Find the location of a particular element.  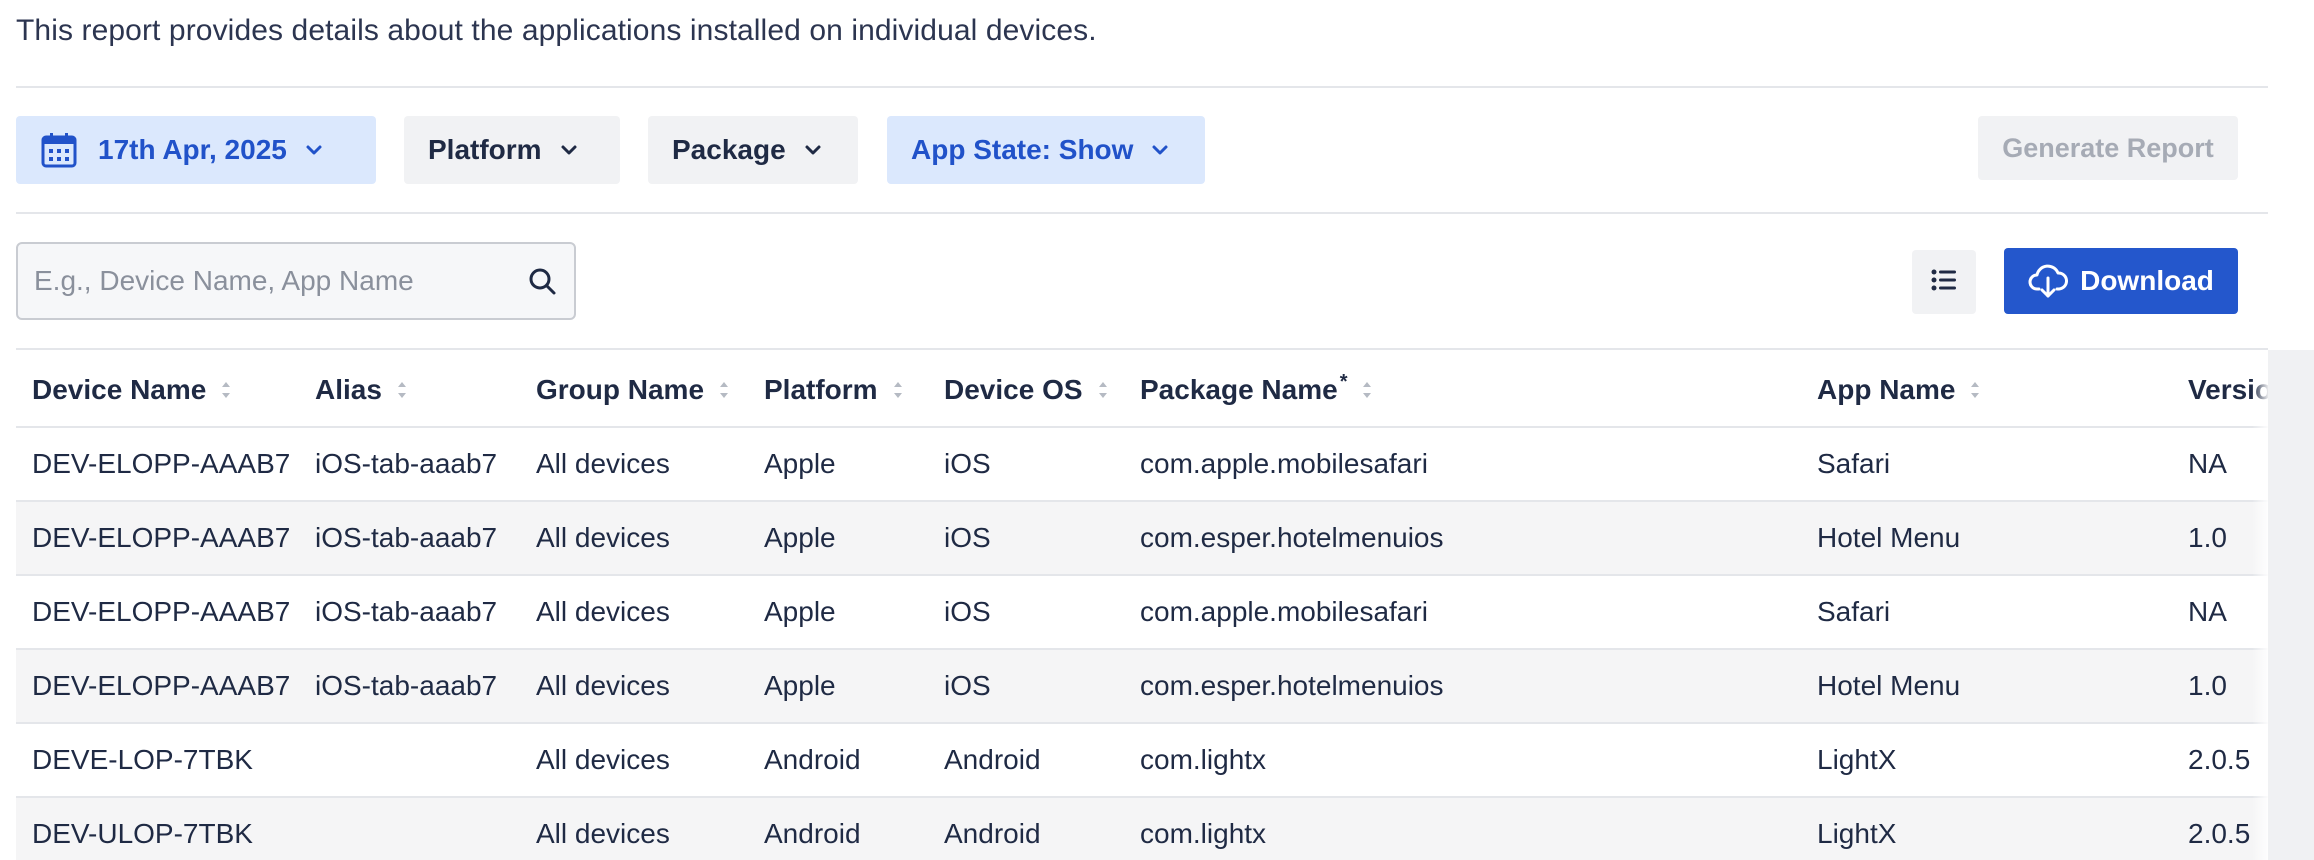

header-label: Group Name is located at coordinates (620, 389).